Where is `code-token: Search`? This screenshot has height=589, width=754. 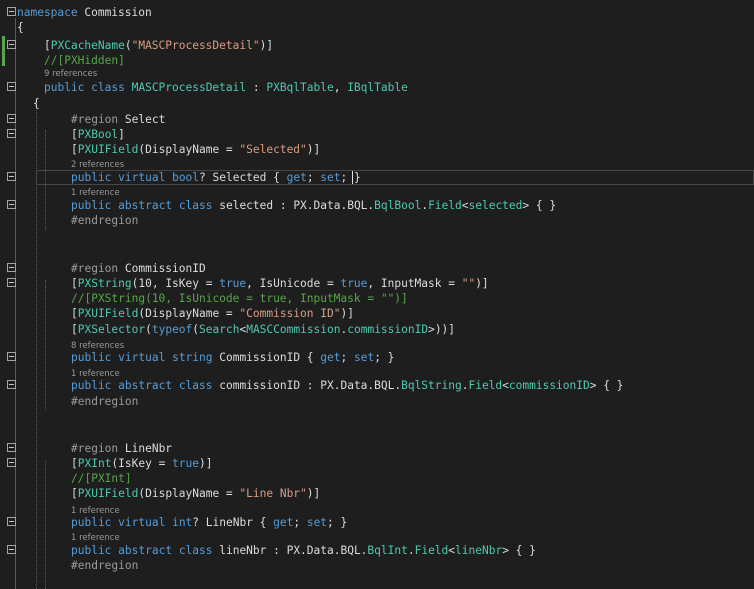 code-token: Search is located at coordinates (219, 329).